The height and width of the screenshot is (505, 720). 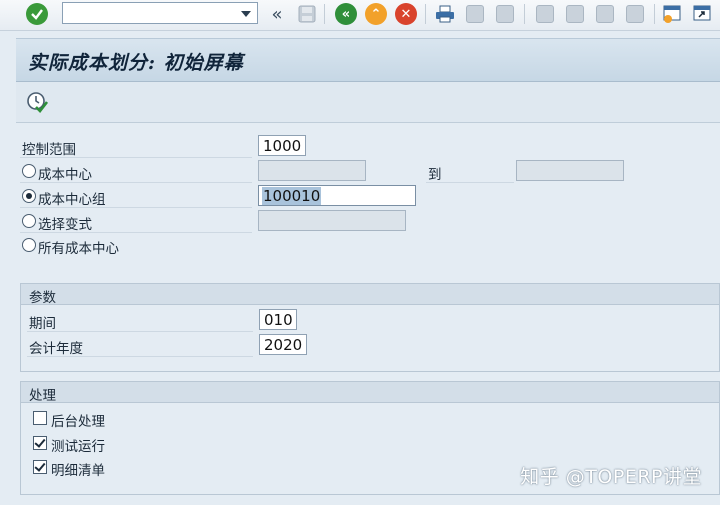 I want to click on selection-variant-radio, so click(x=29, y=221).